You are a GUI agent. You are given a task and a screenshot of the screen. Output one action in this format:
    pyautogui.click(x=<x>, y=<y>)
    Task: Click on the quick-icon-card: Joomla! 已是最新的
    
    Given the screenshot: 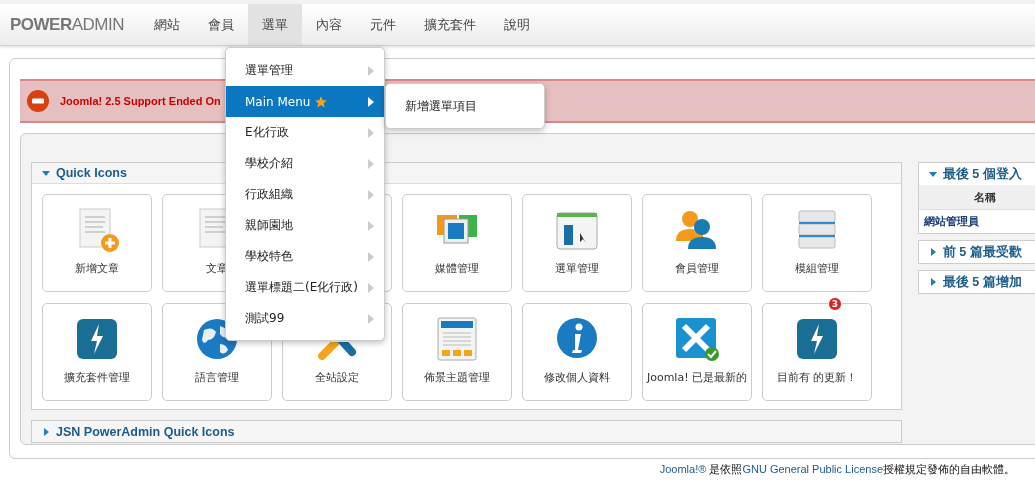 What is the action you would take?
    pyautogui.click(x=697, y=352)
    